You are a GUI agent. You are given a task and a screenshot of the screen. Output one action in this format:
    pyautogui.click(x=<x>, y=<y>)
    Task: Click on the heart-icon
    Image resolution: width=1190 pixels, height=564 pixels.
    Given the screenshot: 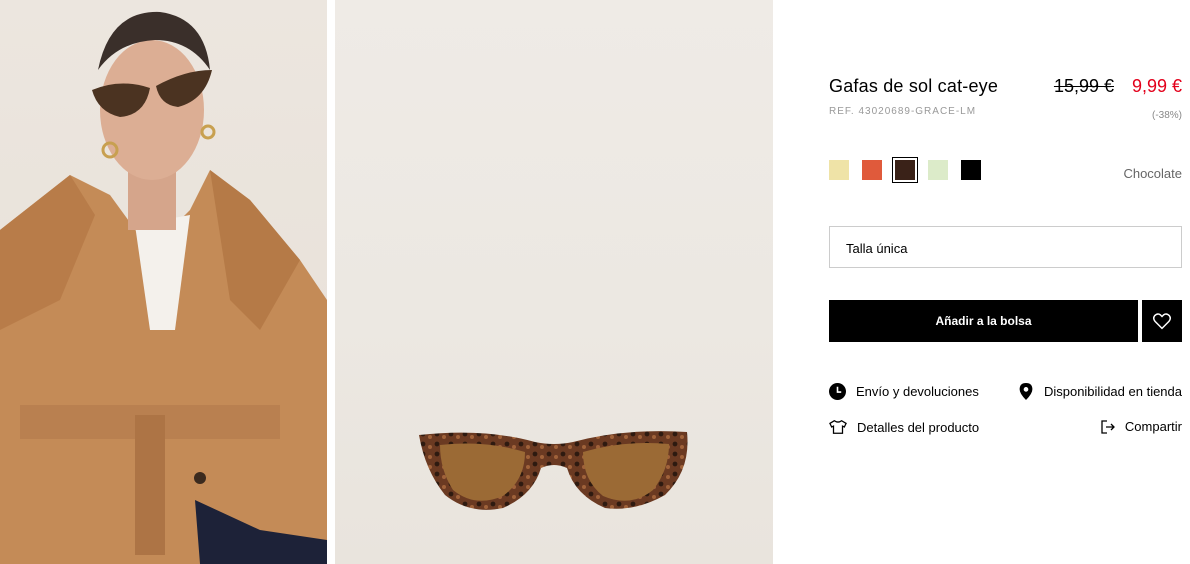 What is the action you would take?
    pyautogui.click(x=1162, y=321)
    